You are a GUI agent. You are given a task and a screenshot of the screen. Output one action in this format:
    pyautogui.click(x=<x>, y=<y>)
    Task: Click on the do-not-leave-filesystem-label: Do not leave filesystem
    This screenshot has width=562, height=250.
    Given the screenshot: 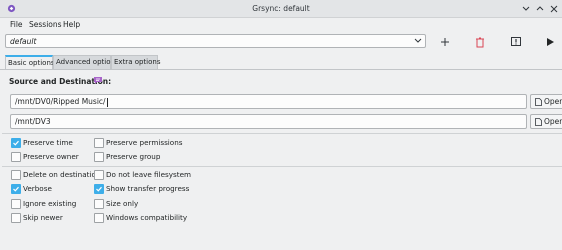 What is the action you would take?
    pyautogui.click(x=148, y=174)
    